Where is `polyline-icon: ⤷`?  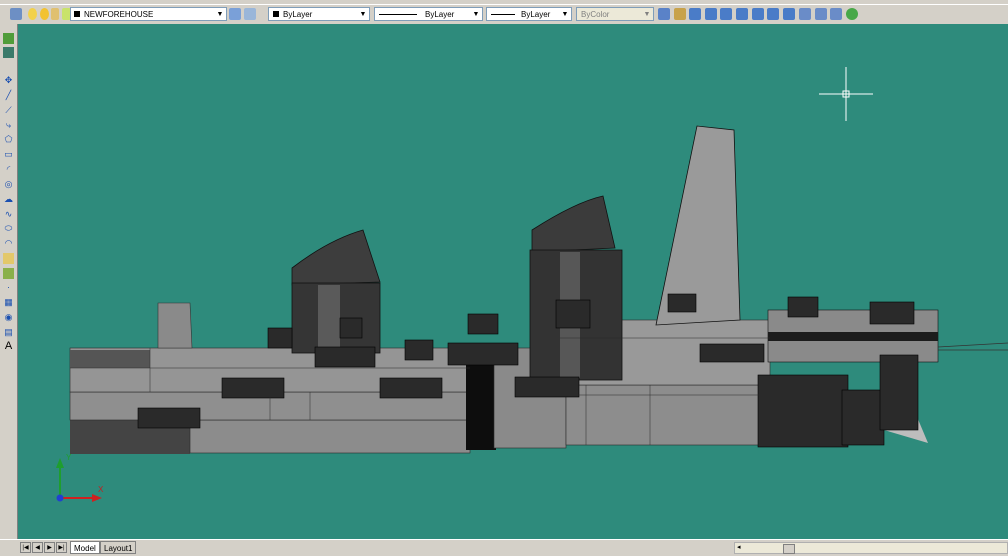 polyline-icon: ⤷ is located at coordinates (8, 125).